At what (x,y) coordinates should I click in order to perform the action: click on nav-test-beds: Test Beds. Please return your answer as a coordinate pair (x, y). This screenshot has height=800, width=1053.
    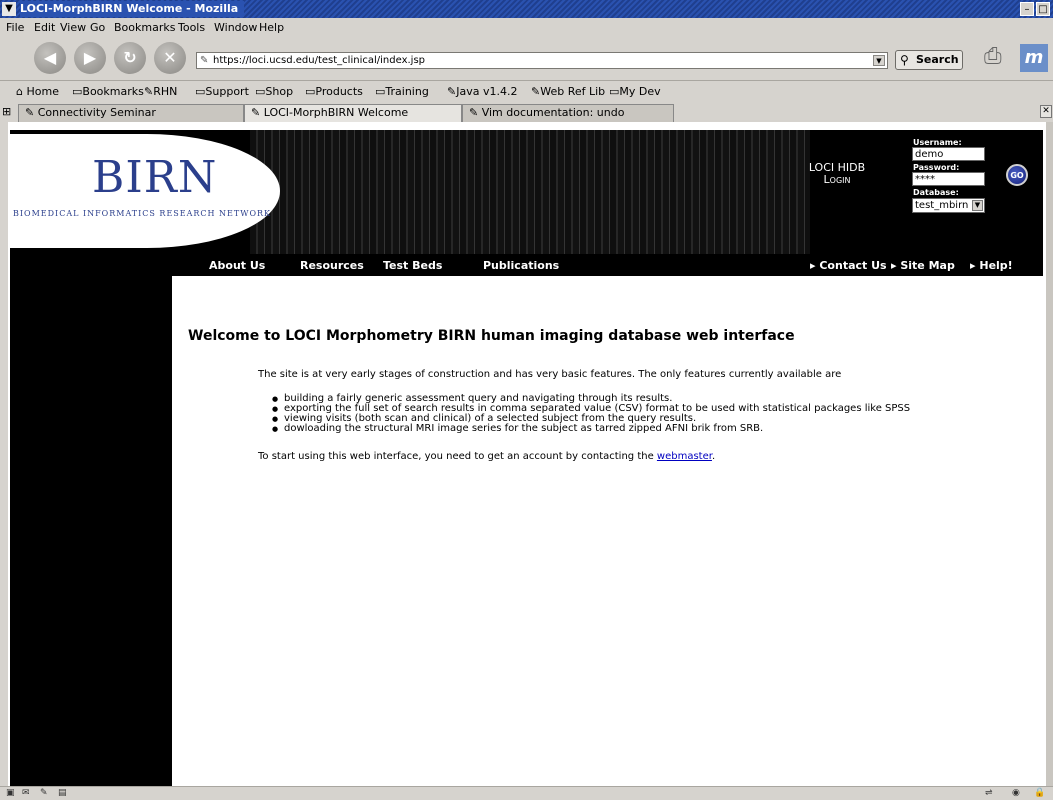
    Looking at the image, I should click on (412, 265).